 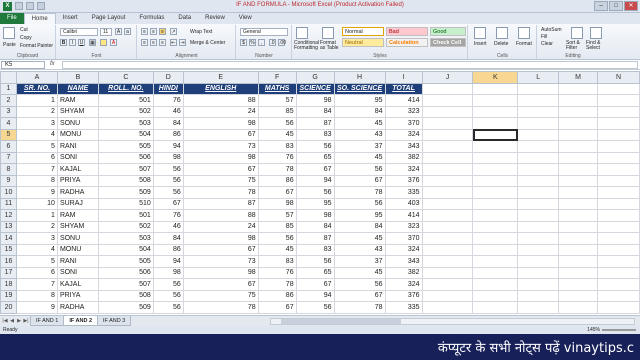 What do you see at coordinates (184, 18) in the screenshot?
I see `tab-data: Data` at bounding box center [184, 18].